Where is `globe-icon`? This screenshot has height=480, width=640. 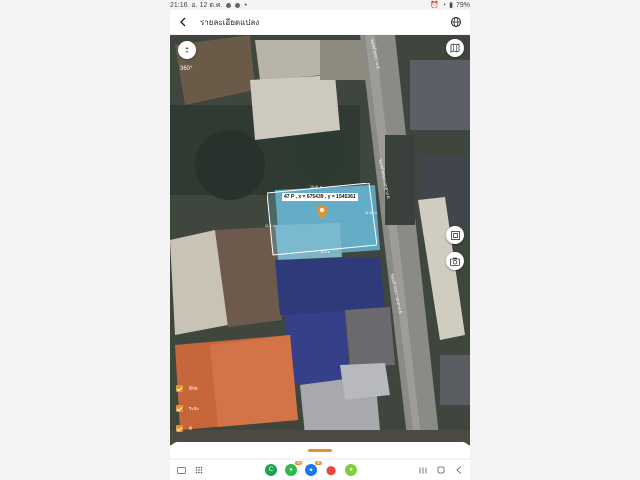 globe-icon is located at coordinates (456, 22).